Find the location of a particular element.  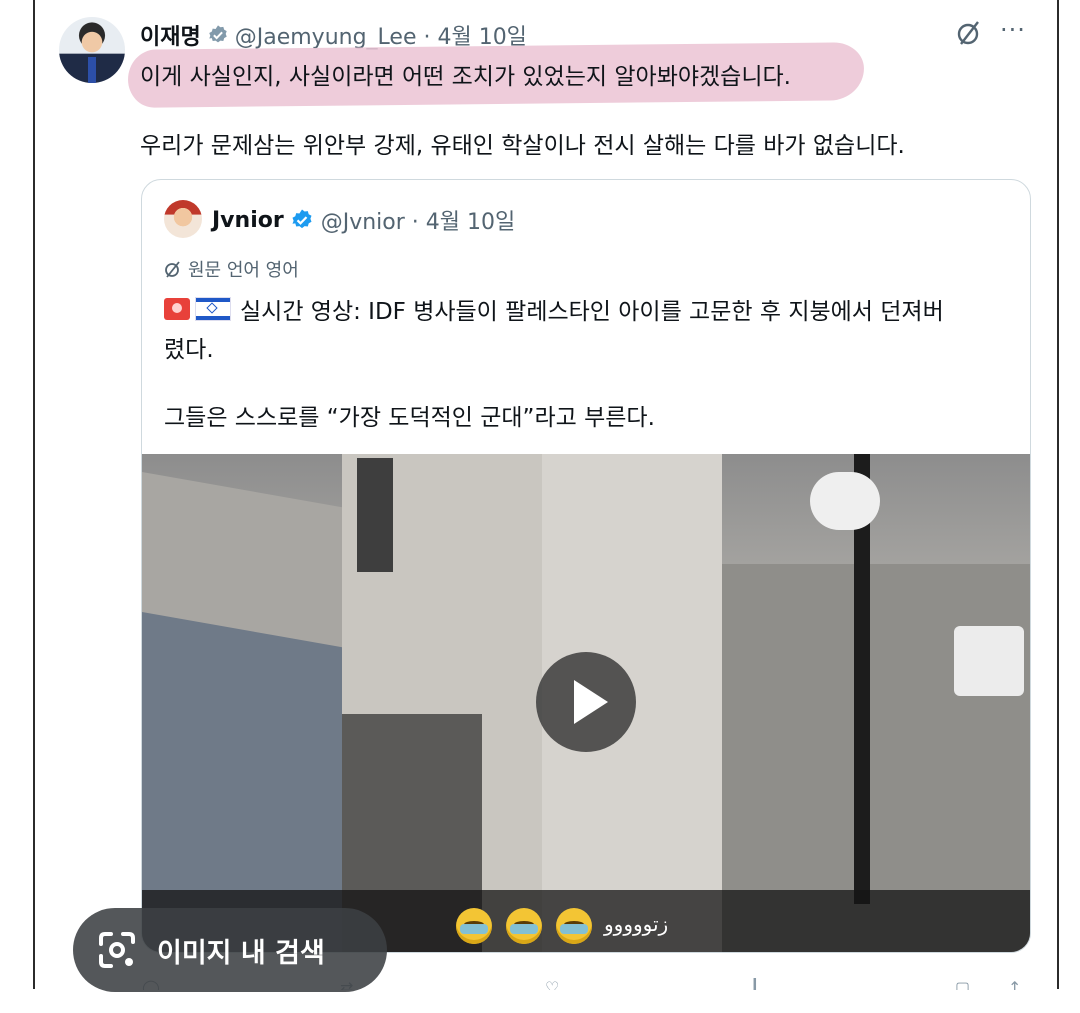

verified-blue-icon is located at coordinates (302, 219).